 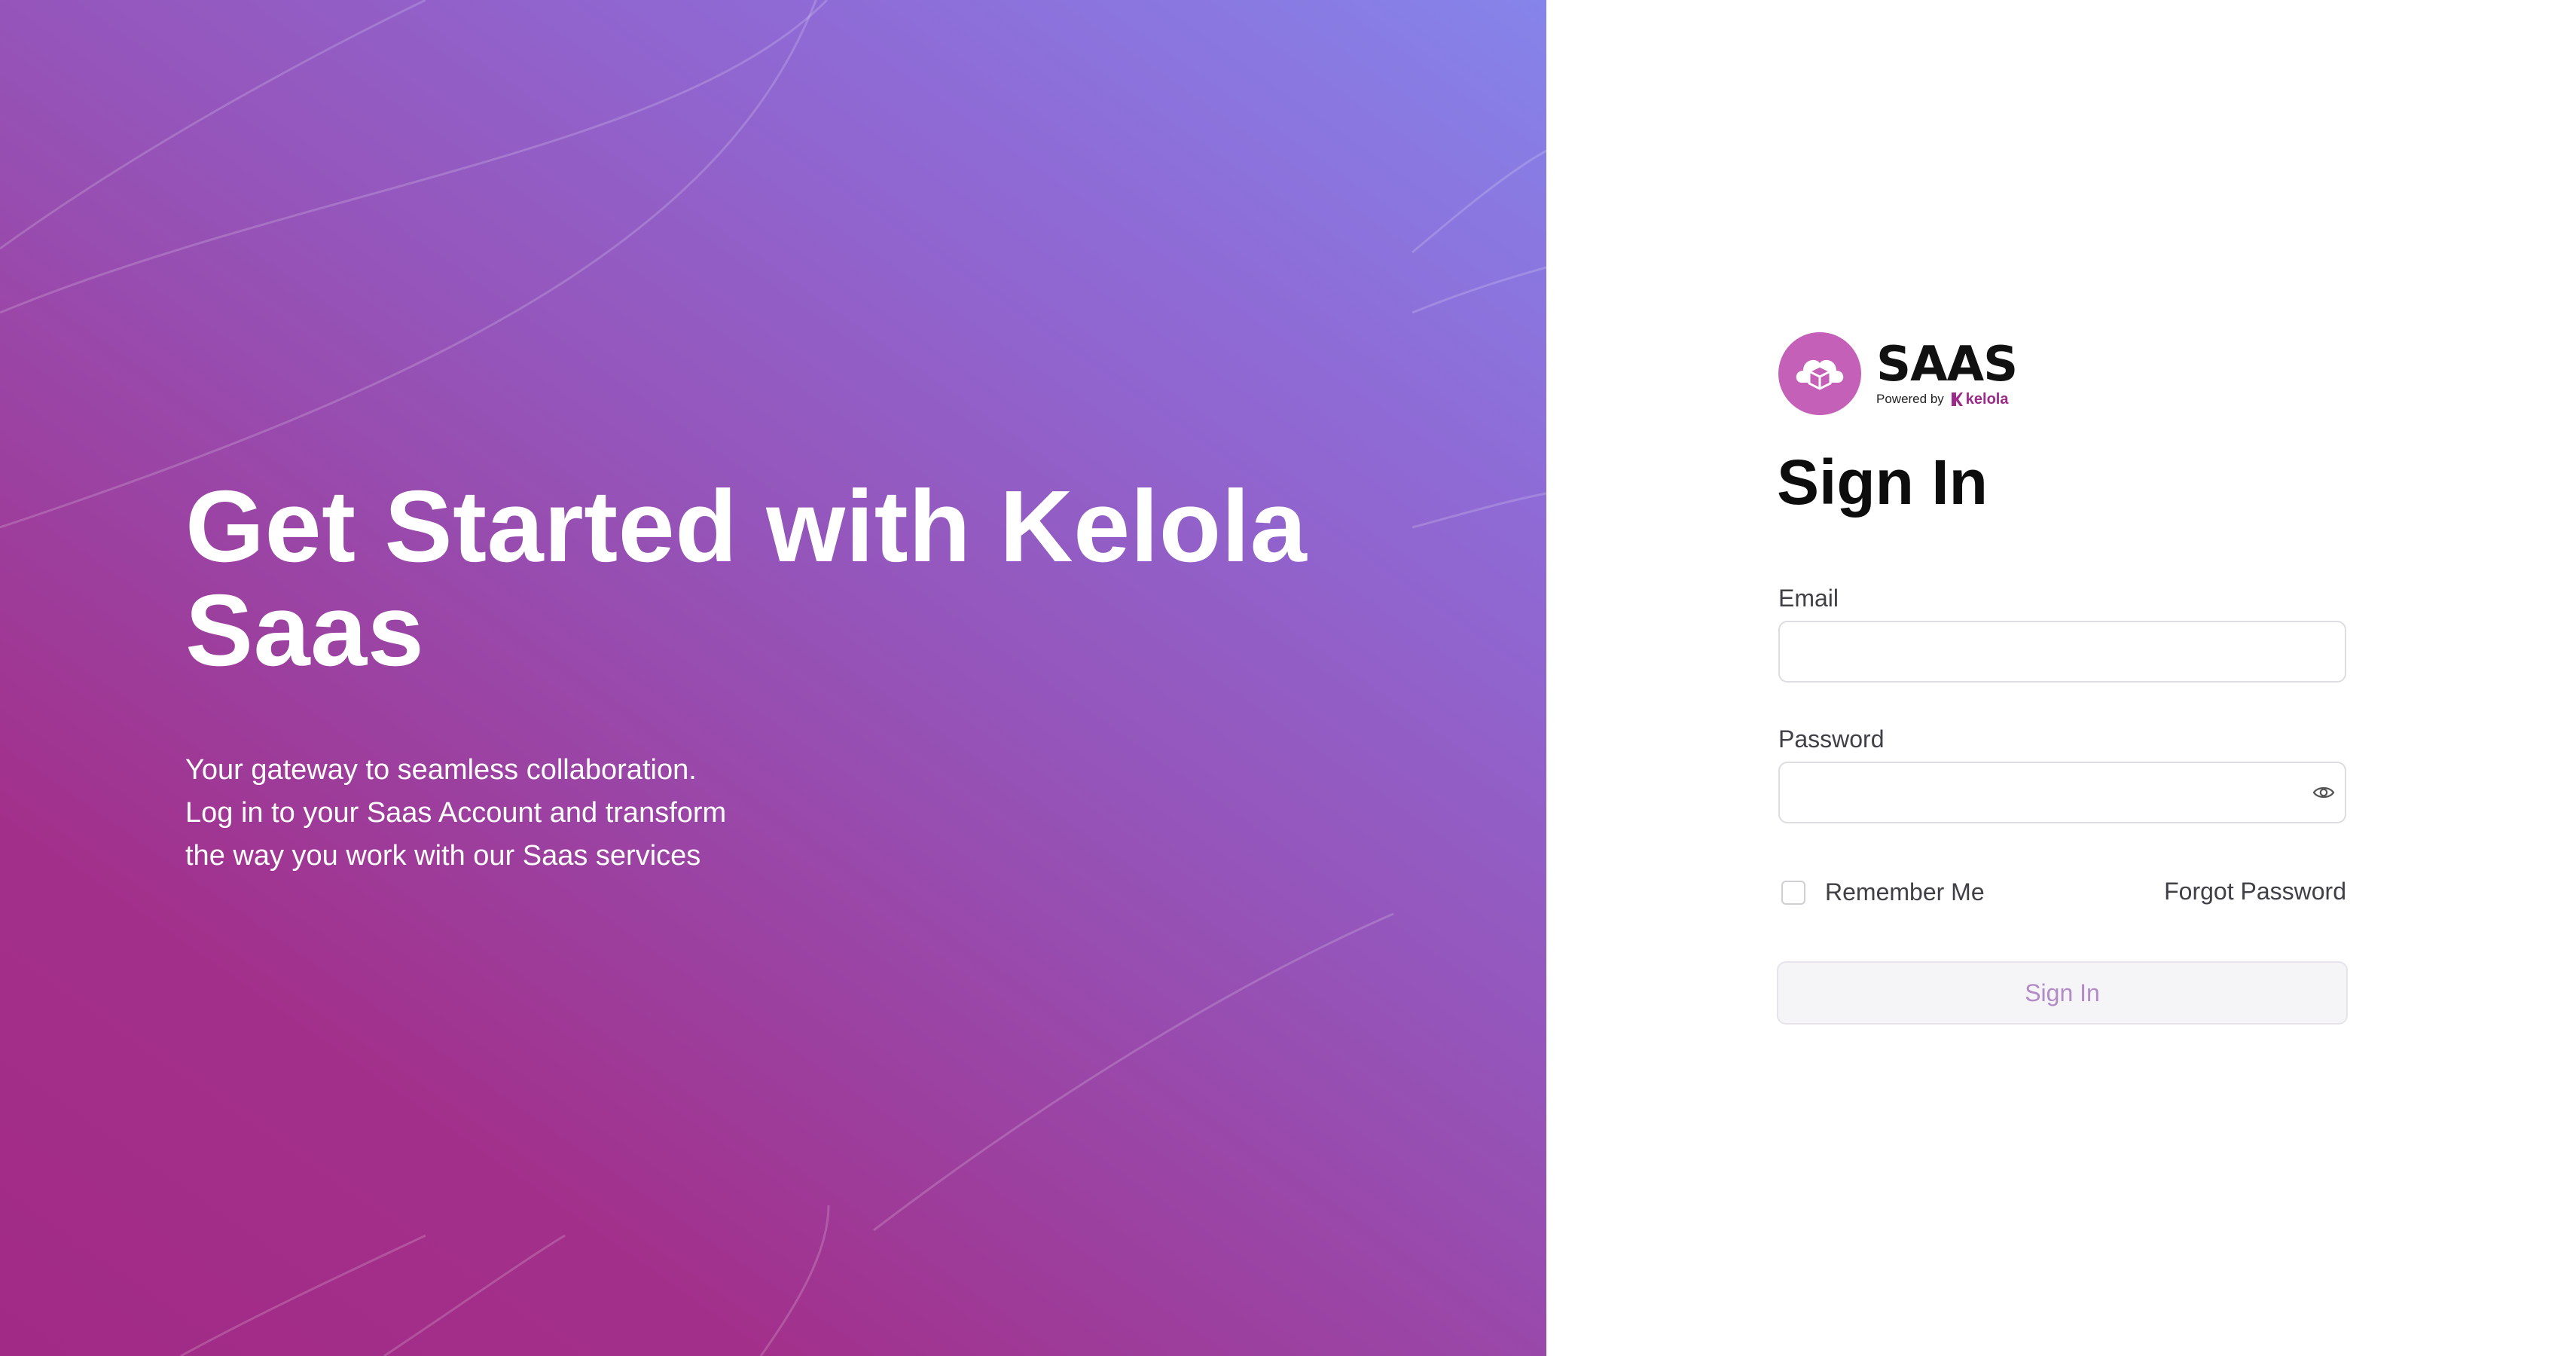 What do you see at coordinates (2062, 792) in the screenshot?
I see `password-field` at bounding box center [2062, 792].